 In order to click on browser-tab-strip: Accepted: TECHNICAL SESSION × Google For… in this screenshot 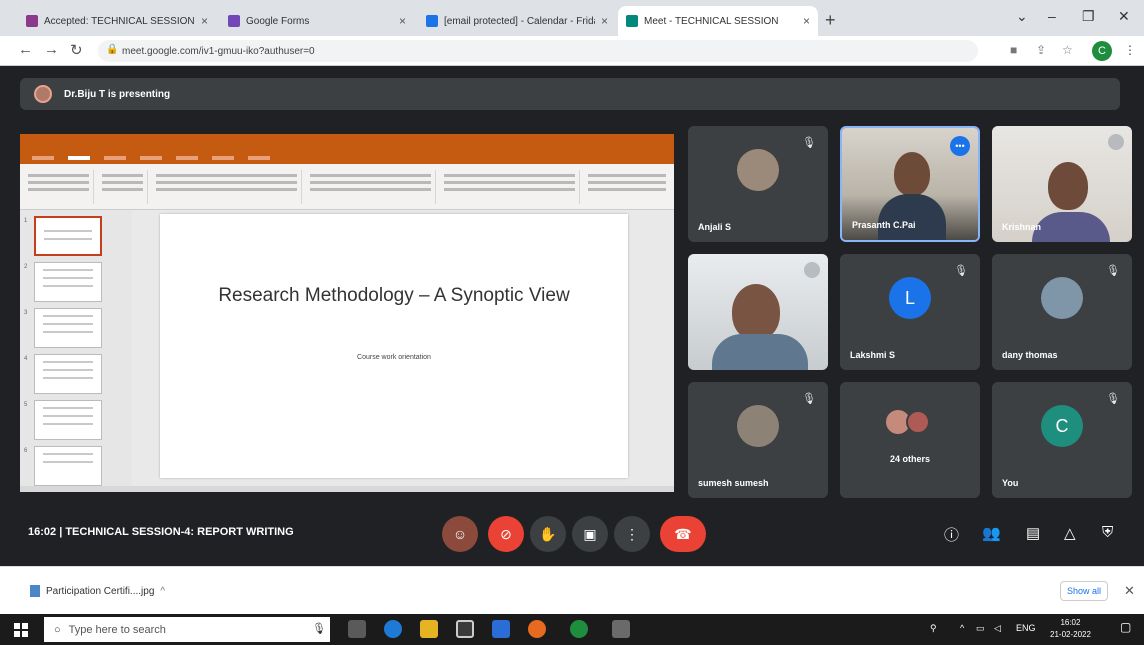, I will do `click(572, 18)`.